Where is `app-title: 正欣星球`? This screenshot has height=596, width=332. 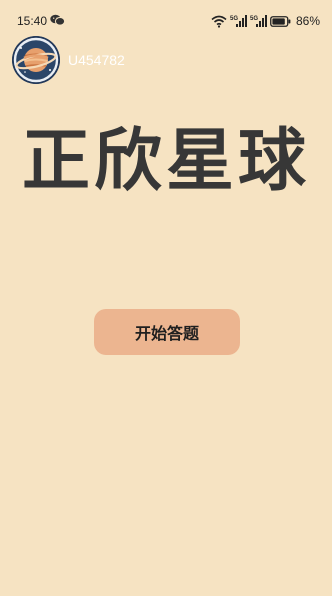
app-title: 正欣星球 is located at coordinates (165, 161).